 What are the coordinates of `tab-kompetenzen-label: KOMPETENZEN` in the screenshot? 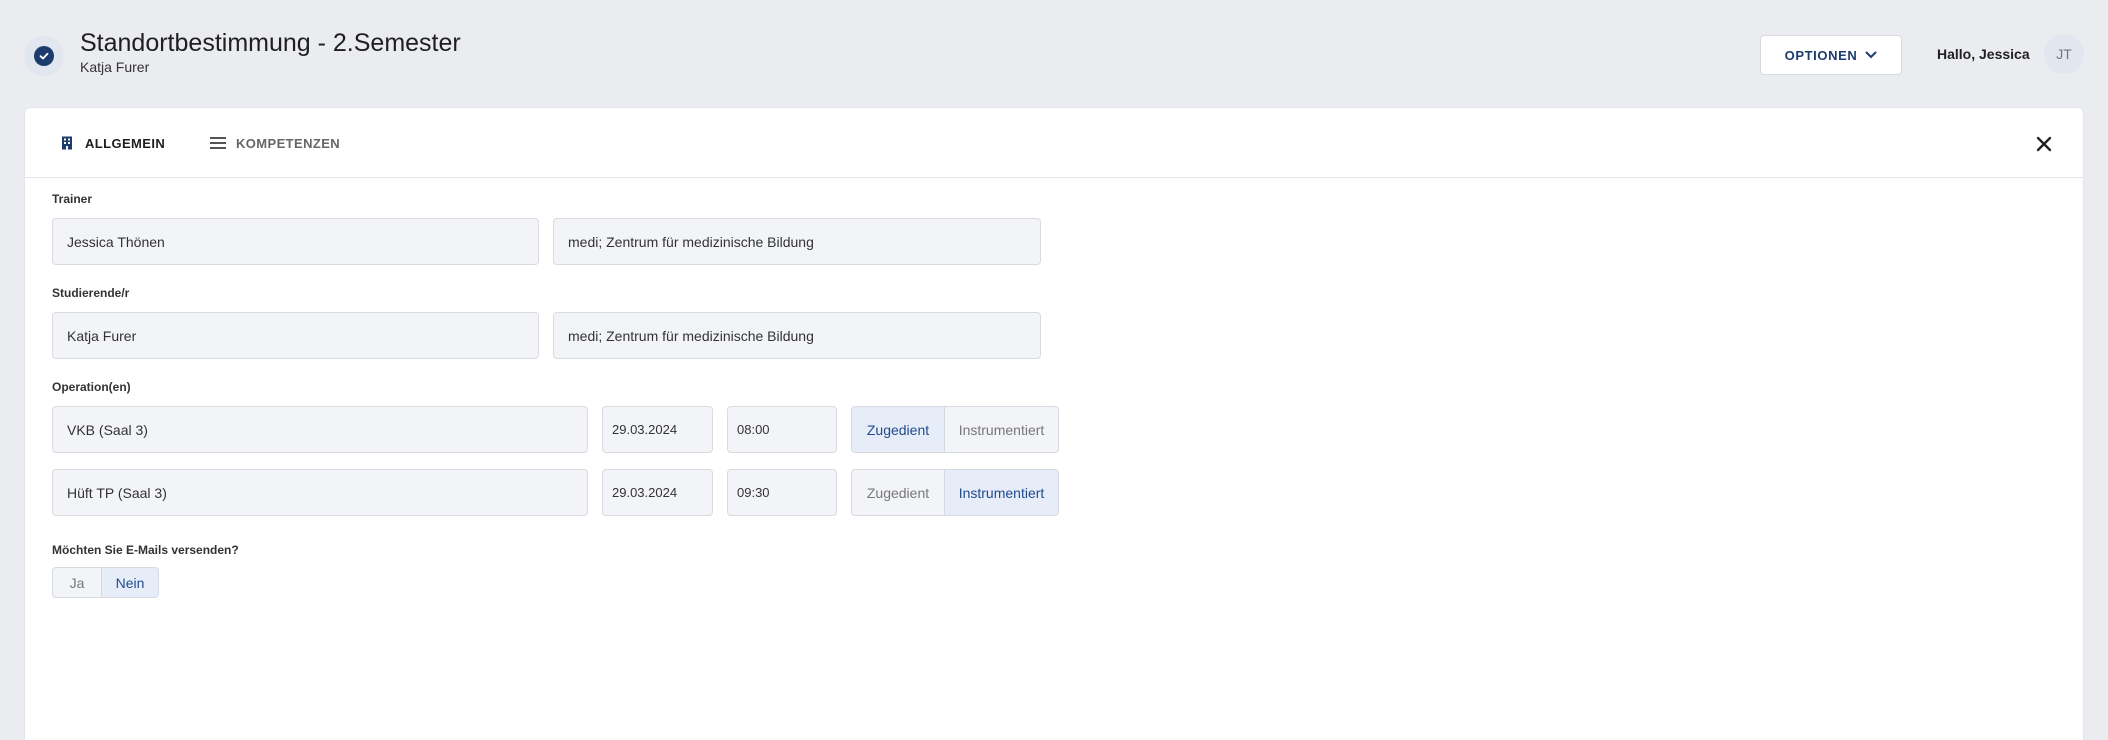 It's located at (288, 143).